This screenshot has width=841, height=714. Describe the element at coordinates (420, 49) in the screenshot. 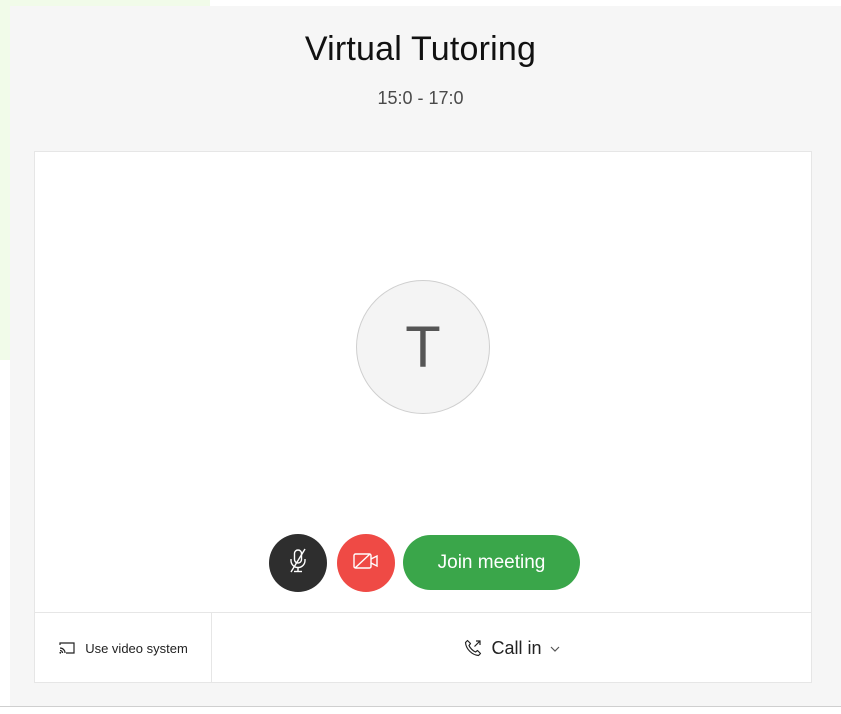

I see `meeting-title: Virtual Tutoring` at that location.